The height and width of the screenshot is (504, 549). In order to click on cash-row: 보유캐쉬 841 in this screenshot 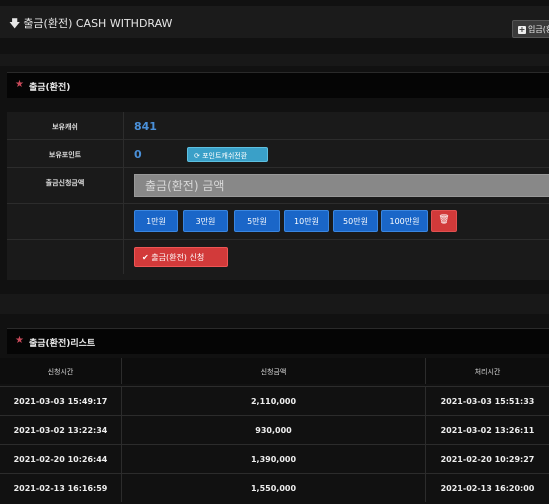, I will do `click(278, 126)`.